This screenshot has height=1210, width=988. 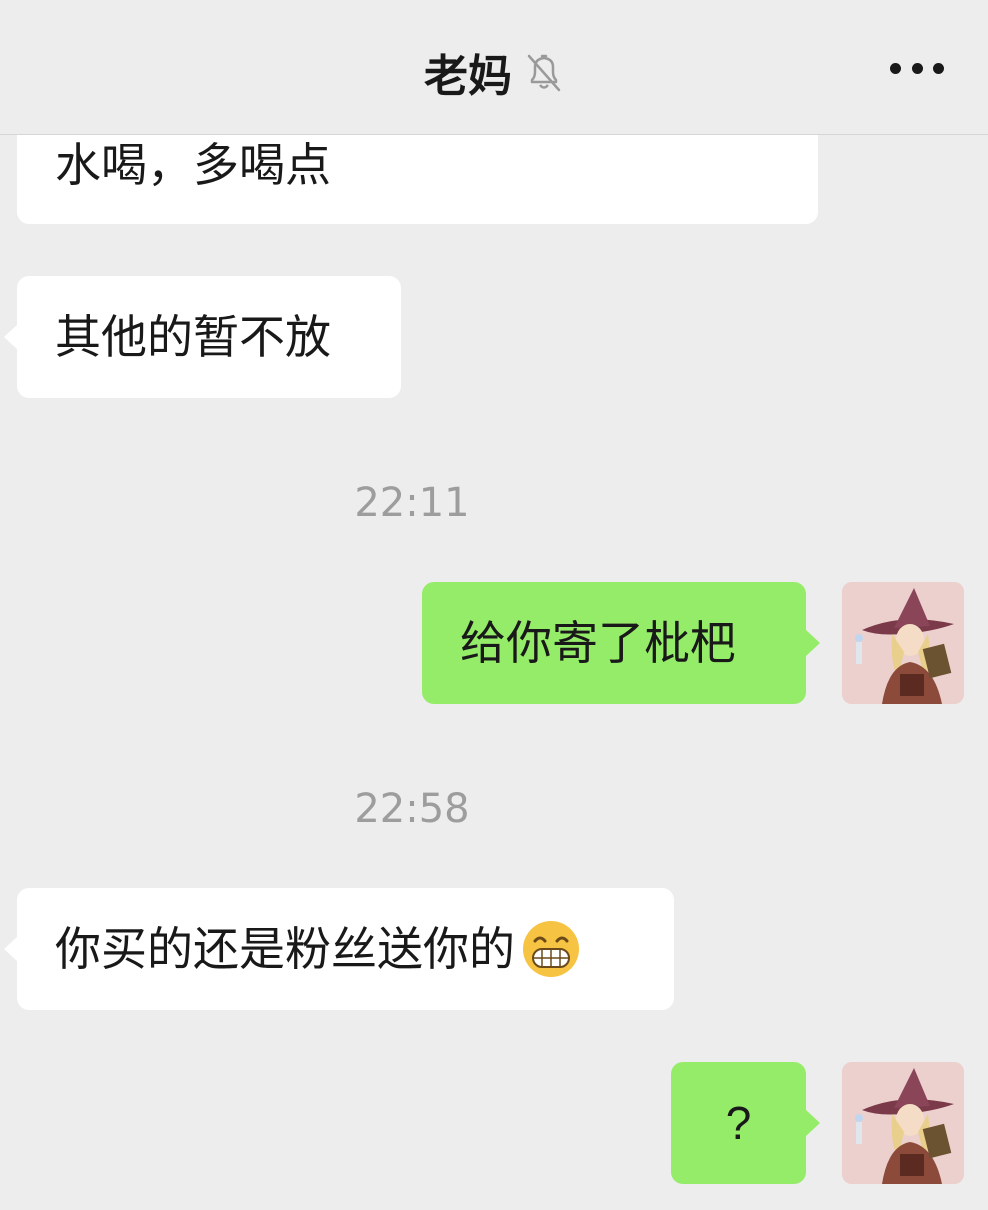 What do you see at coordinates (468, 72) in the screenshot?
I see `chat-title: 老妈` at bounding box center [468, 72].